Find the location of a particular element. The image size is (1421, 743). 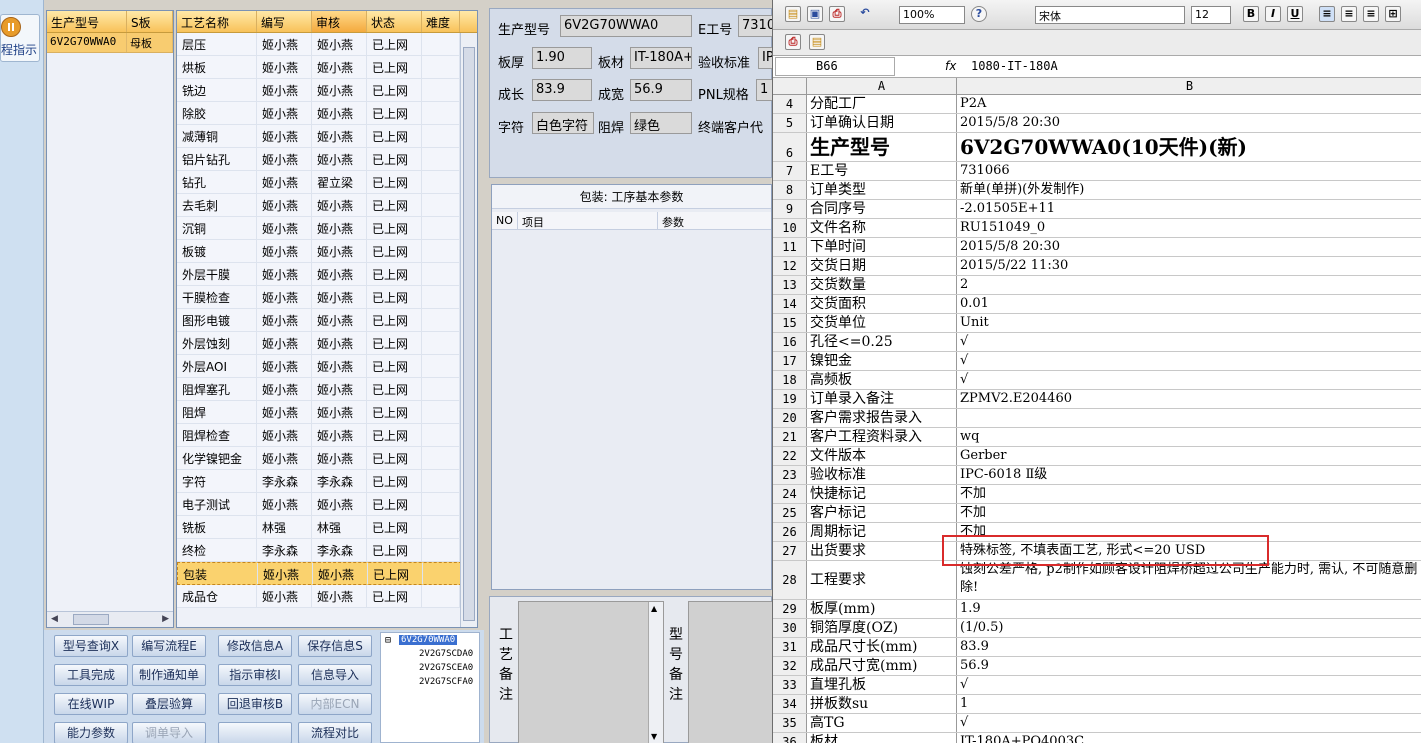

row-number: 35 is located at coordinates (790, 723).